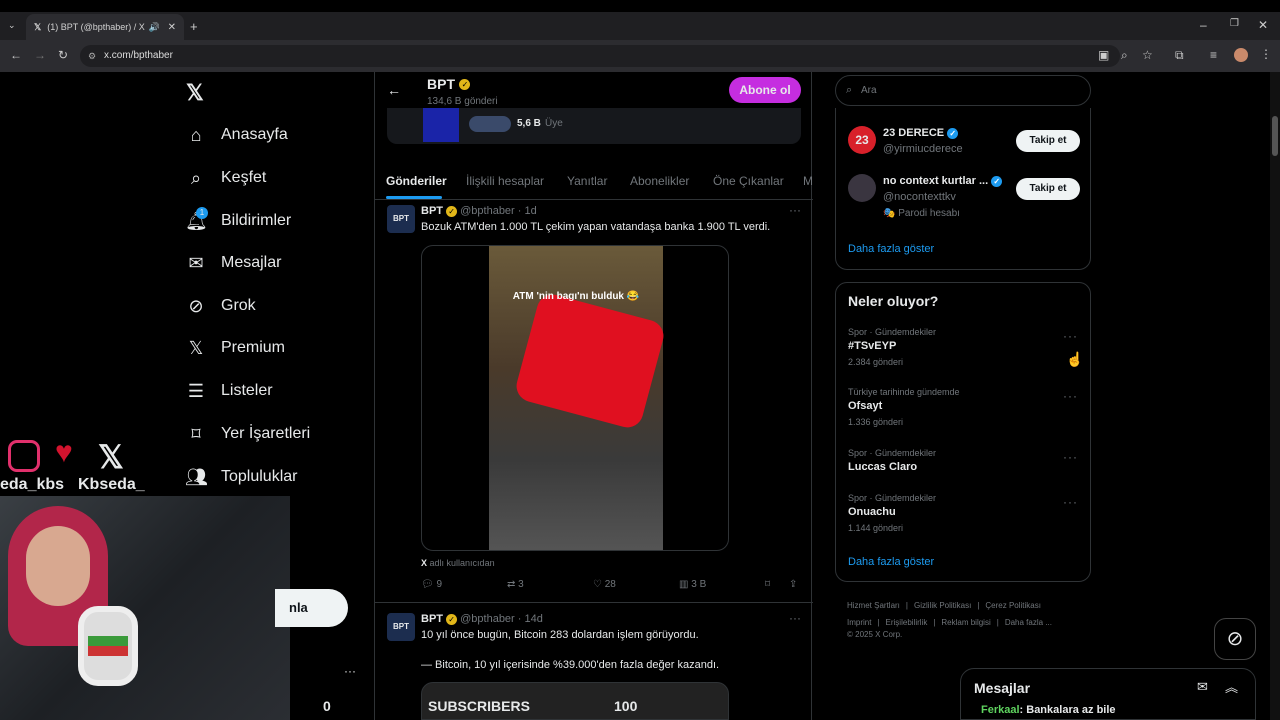 The image size is (1280, 720). What do you see at coordinates (40, 55) in the screenshot?
I see `forward-icon: →` at bounding box center [40, 55].